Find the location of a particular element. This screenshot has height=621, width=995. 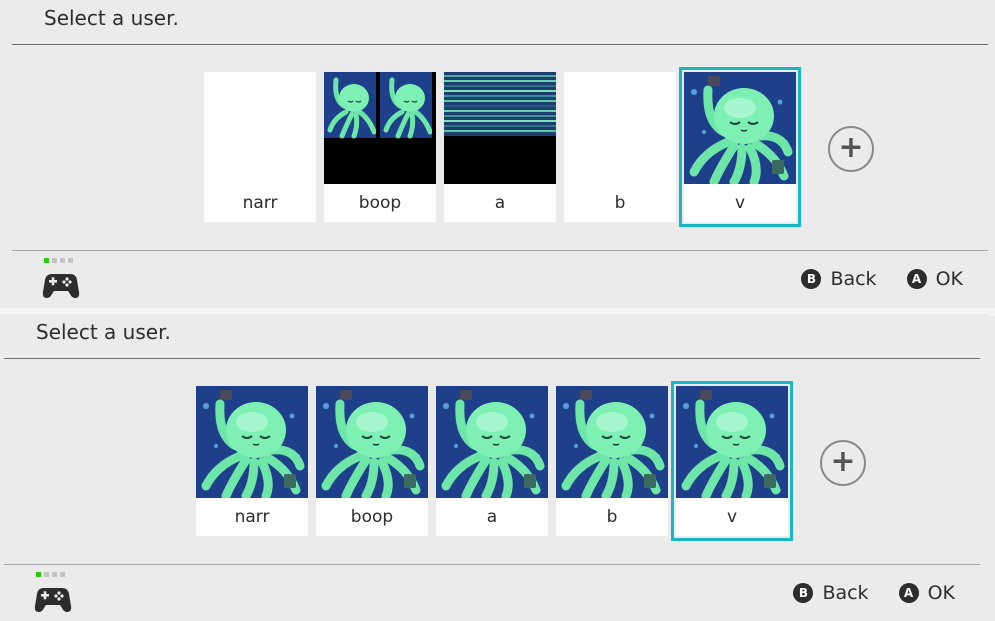

user-avatar-split-octopus is located at coordinates (380, 128).